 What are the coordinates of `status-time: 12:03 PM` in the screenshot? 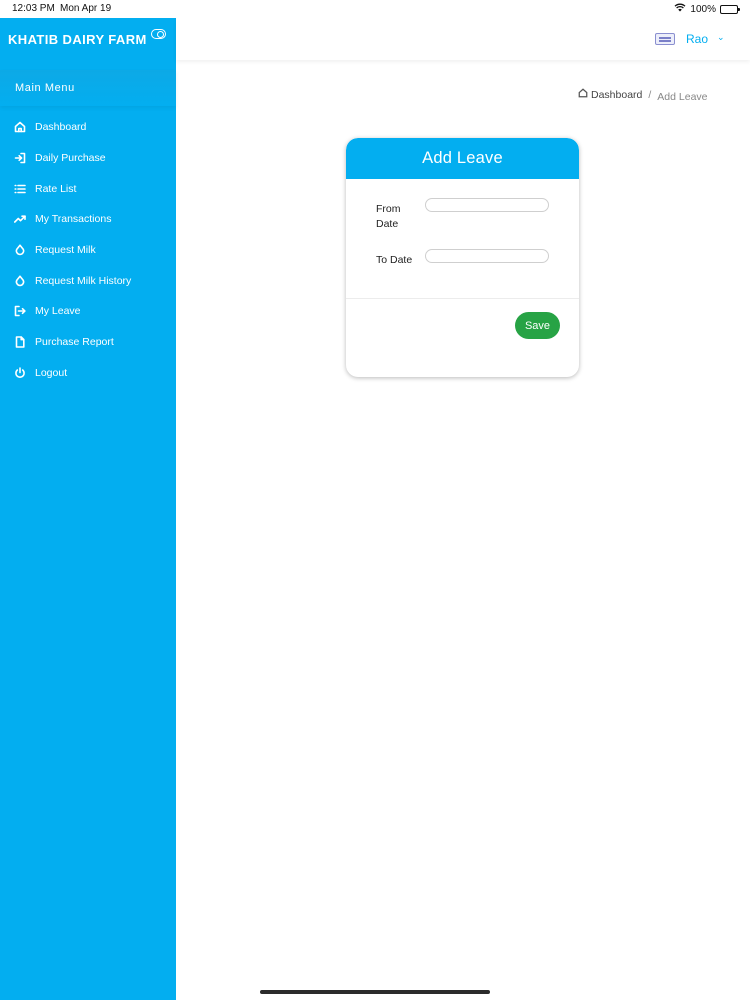 It's located at (33, 8).